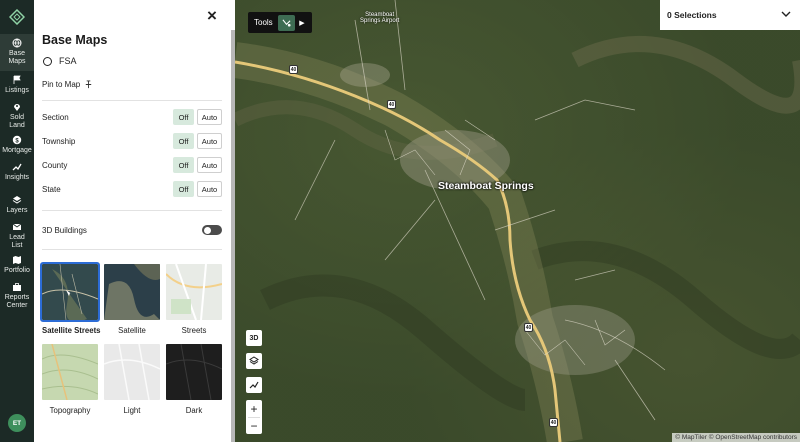  I want to click on tools-label: Tools, so click(263, 22).